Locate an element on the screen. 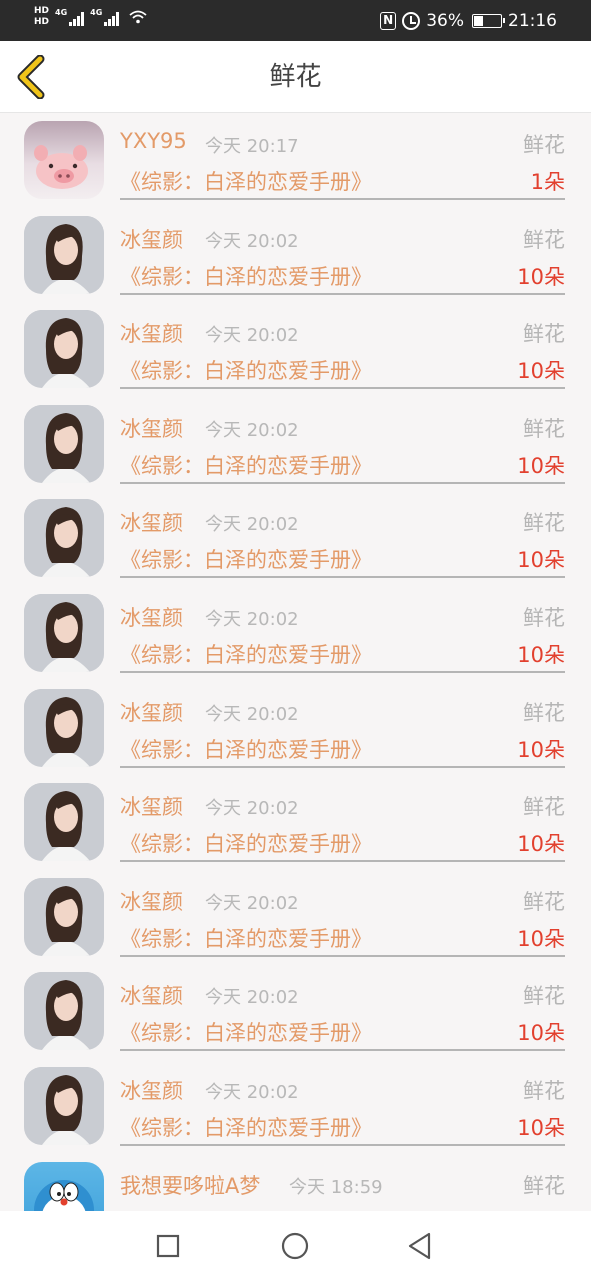 The width and height of the screenshot is (591, 1280). list-item: YXY95 今天 20:17 鲜花 《综影：白泽的恋爱手册》 1朵 is located at coordinates (295, 160).